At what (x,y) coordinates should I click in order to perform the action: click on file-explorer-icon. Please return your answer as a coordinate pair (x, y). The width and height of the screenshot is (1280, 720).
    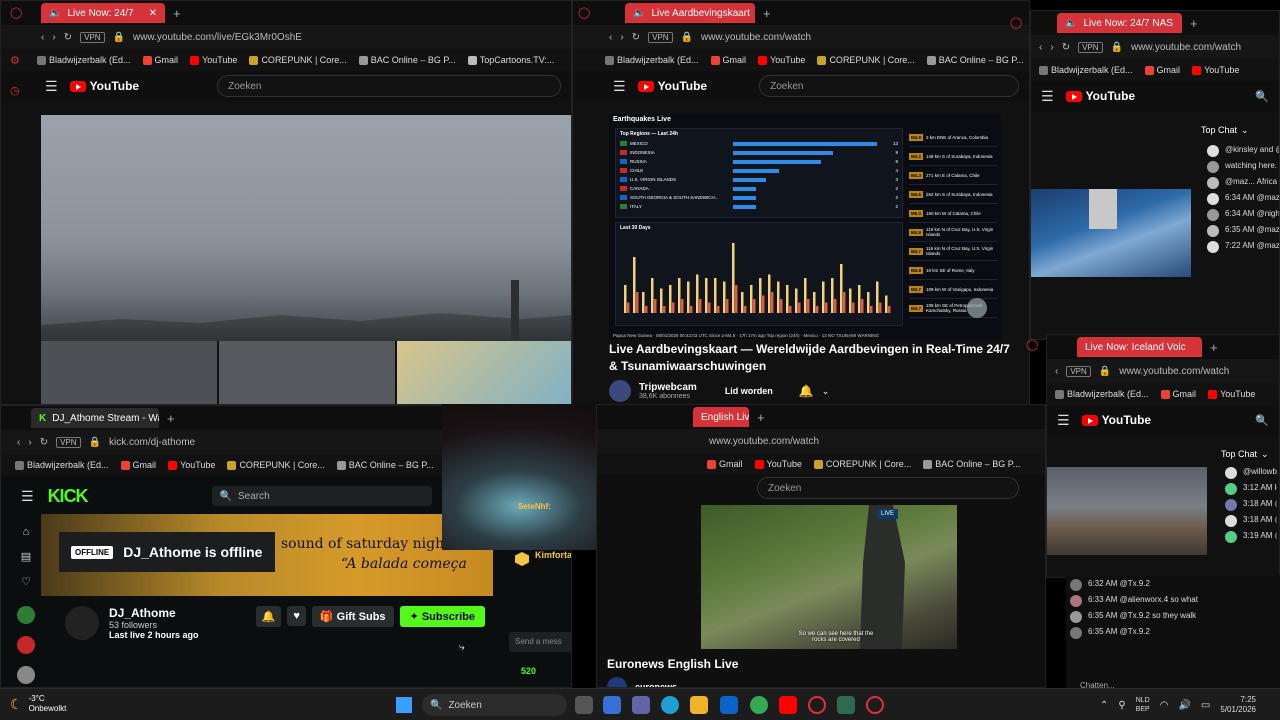
    Looking at the image, I should click on (699, 705).